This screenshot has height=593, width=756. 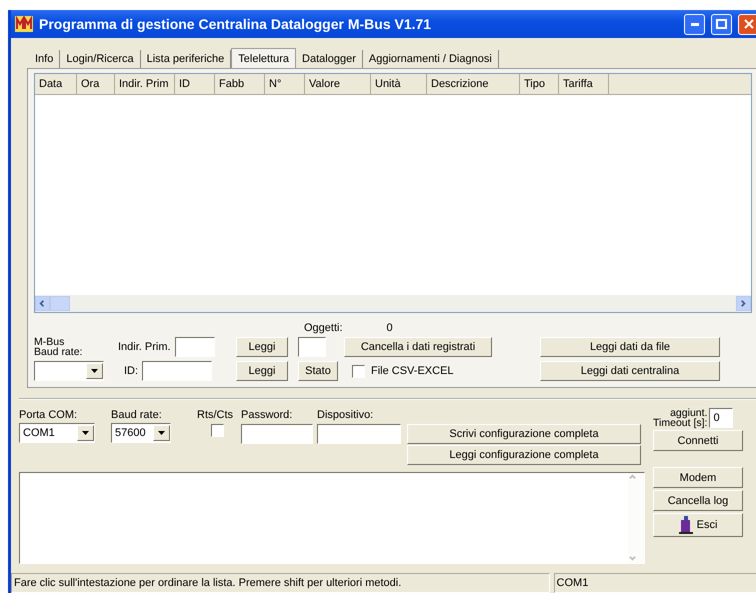 What do you see at coordinates (57, 433) in the screenshot?
I see `com-port-dropdown: COM1` at bounding box center [57, 433].